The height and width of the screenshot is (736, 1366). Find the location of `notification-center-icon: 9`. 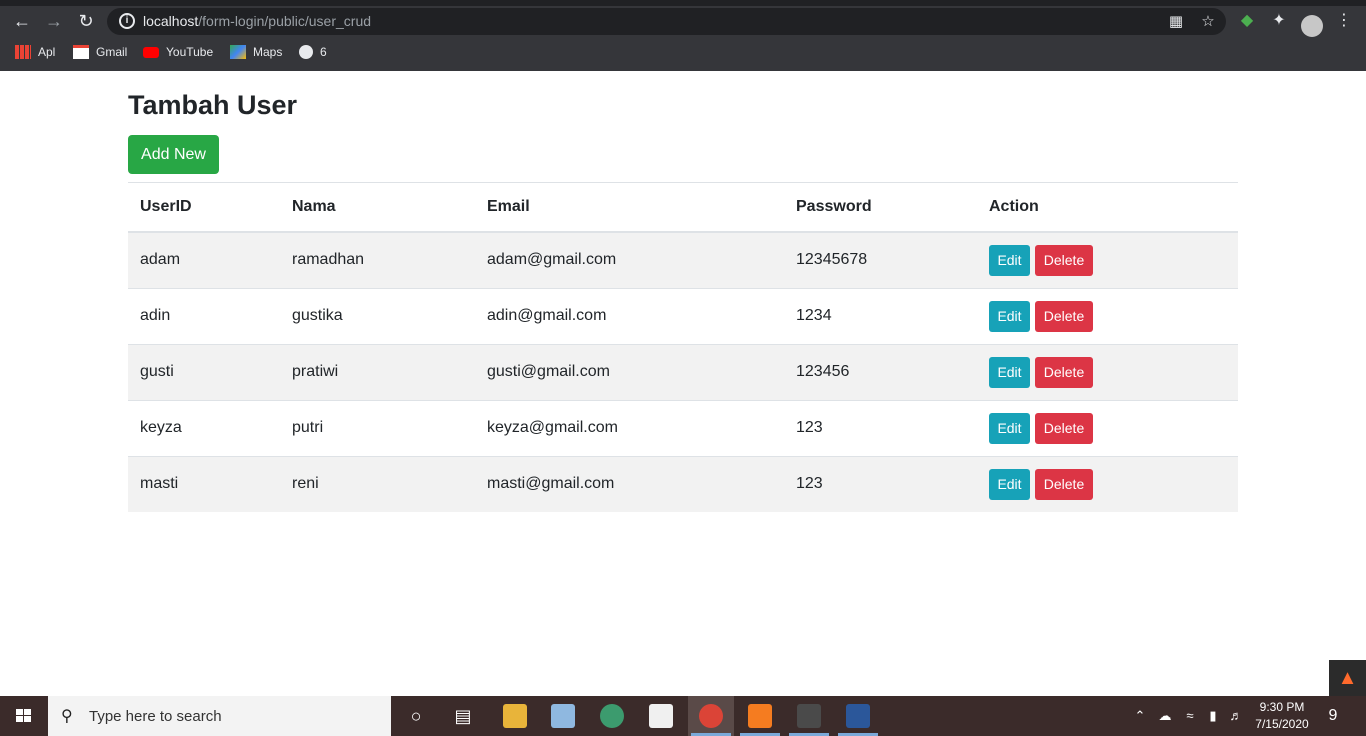

notification-center-icon: 9 is located at coordinates (1333, 717).